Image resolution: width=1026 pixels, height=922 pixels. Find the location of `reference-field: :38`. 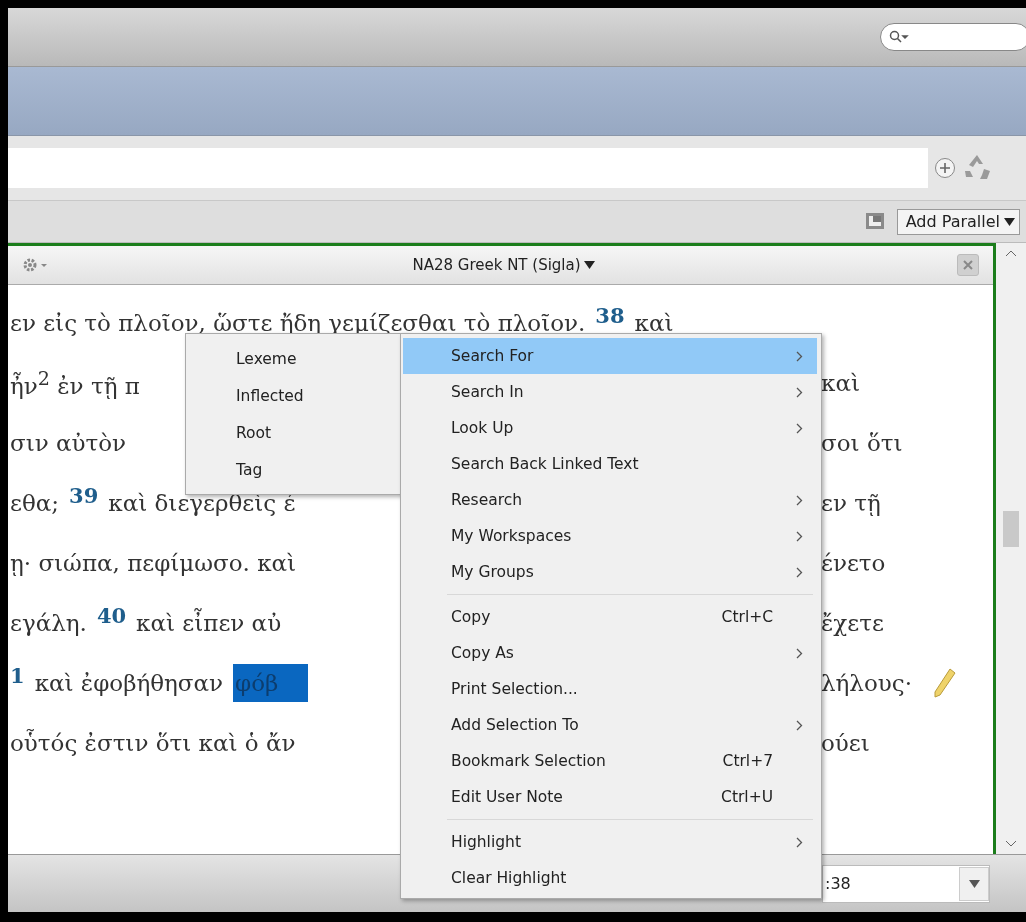

reference-field: :38 is located at coordinates (906, 883).